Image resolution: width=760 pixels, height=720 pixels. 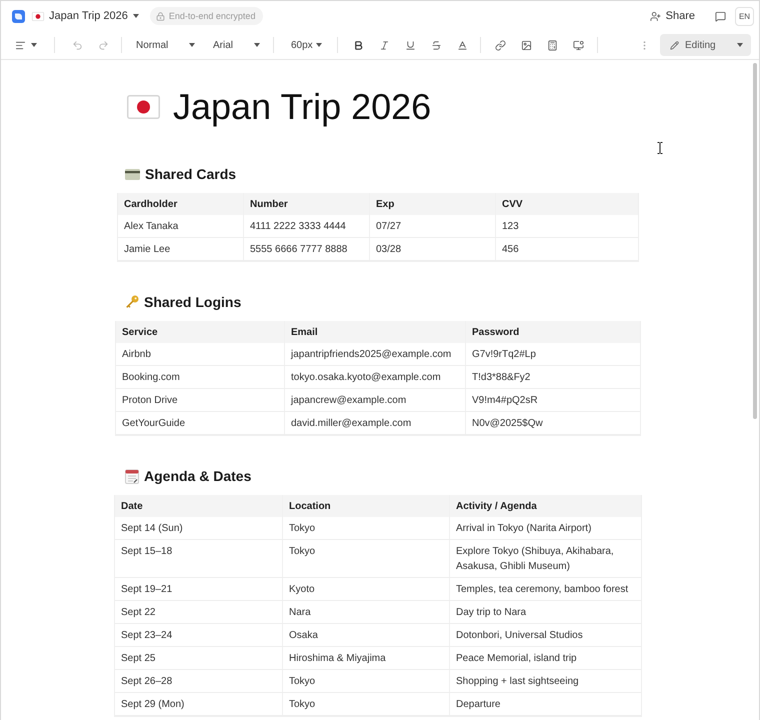 I want to click on table-cell-text: Explore Tokyo (Shibuya, Akihabara, Asakusa, Ghibli Museum), so click(x=535, y=559).